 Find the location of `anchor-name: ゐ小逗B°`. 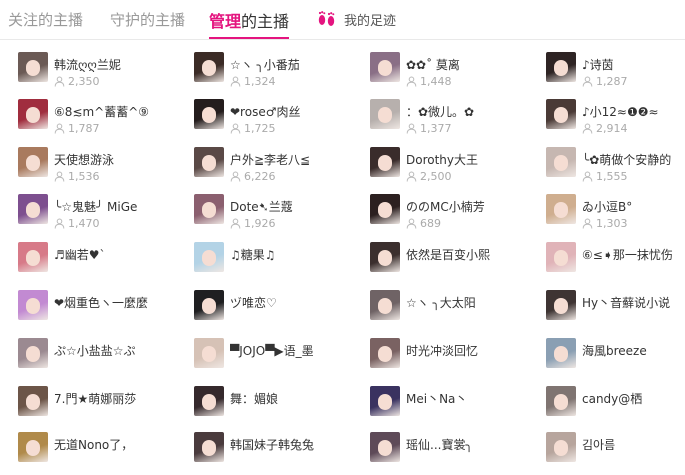

anchor-name: ゐ小逗B° is located at coordinates (607, 206).